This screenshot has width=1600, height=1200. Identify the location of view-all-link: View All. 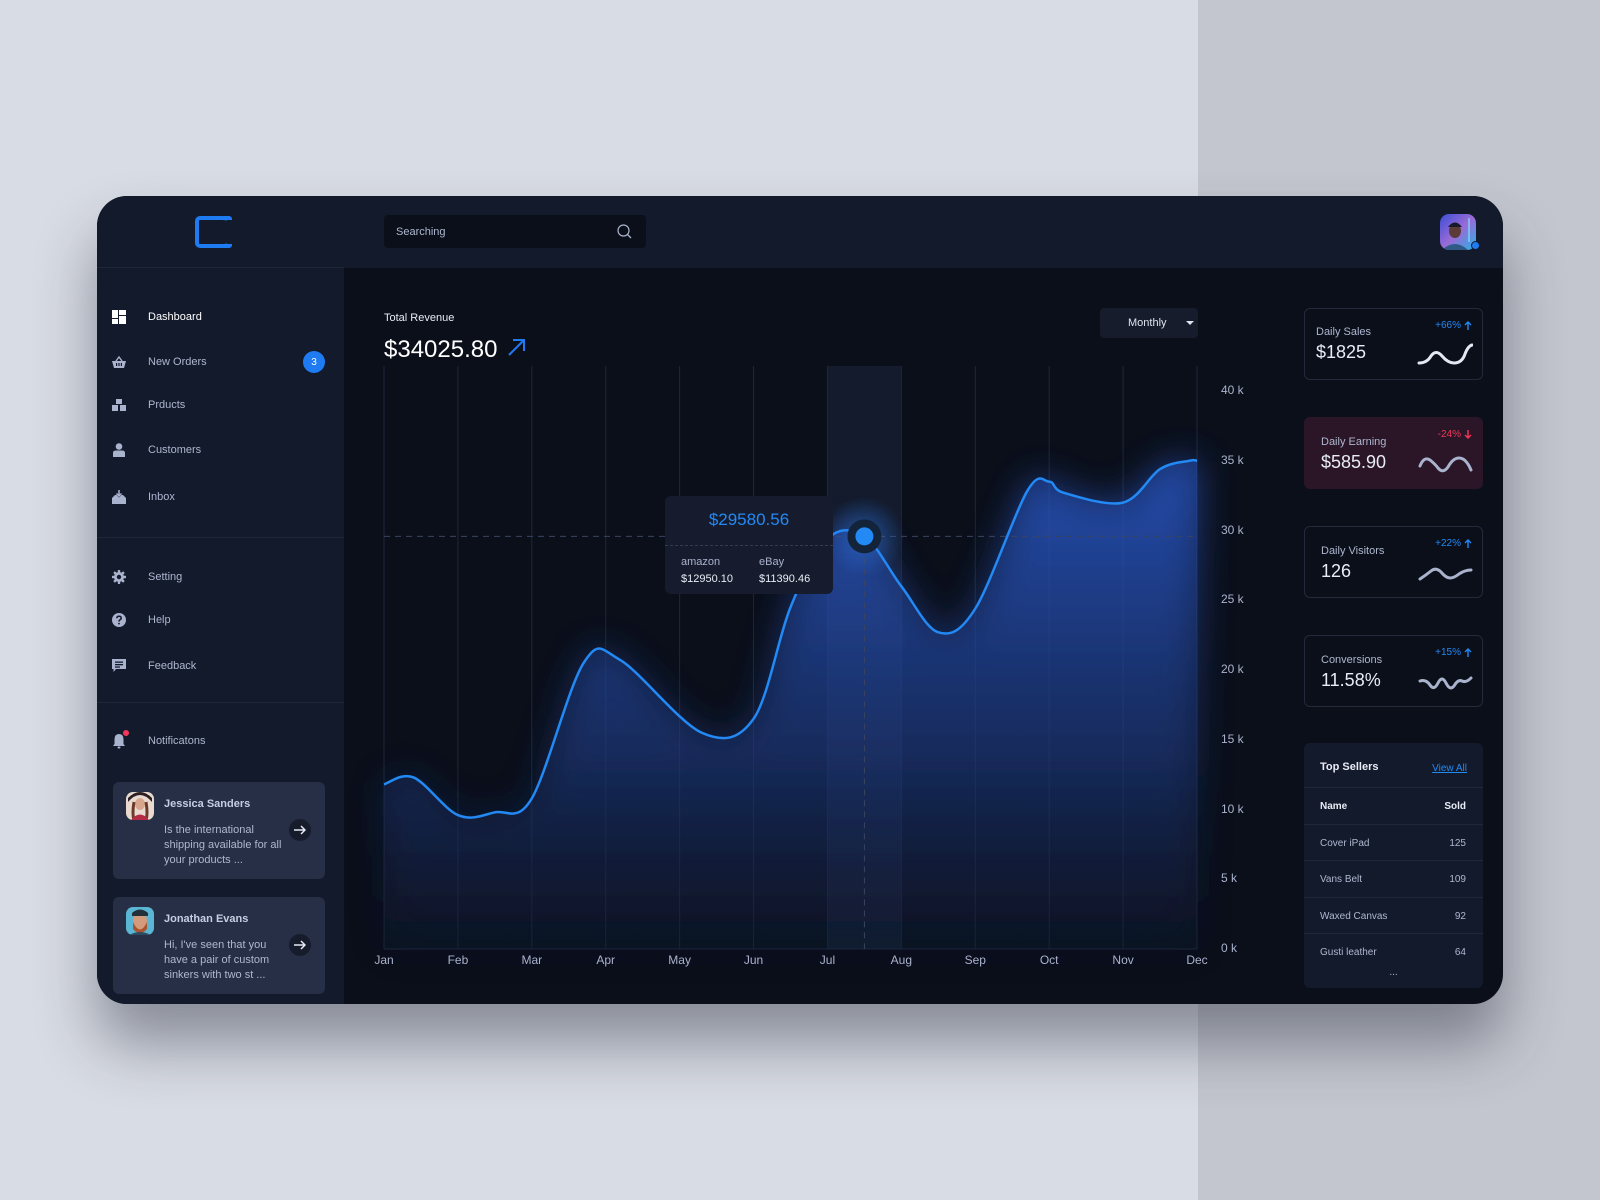
(1449, 768).